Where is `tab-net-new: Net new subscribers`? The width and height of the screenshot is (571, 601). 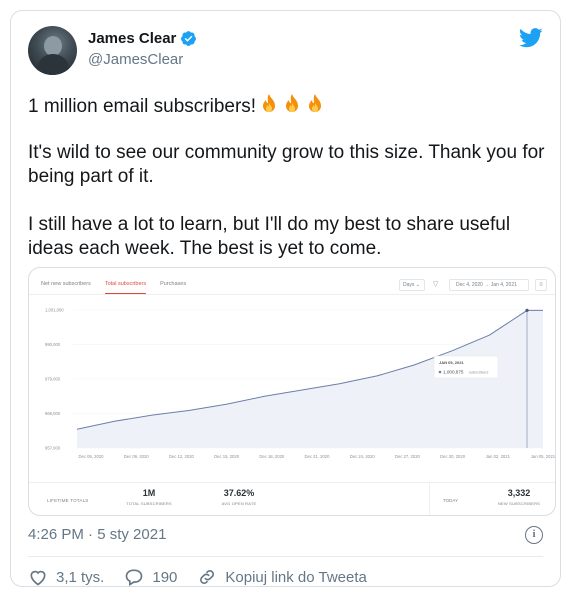 tab-net-new: Net new subscribers is located at coordinates (66, 284).